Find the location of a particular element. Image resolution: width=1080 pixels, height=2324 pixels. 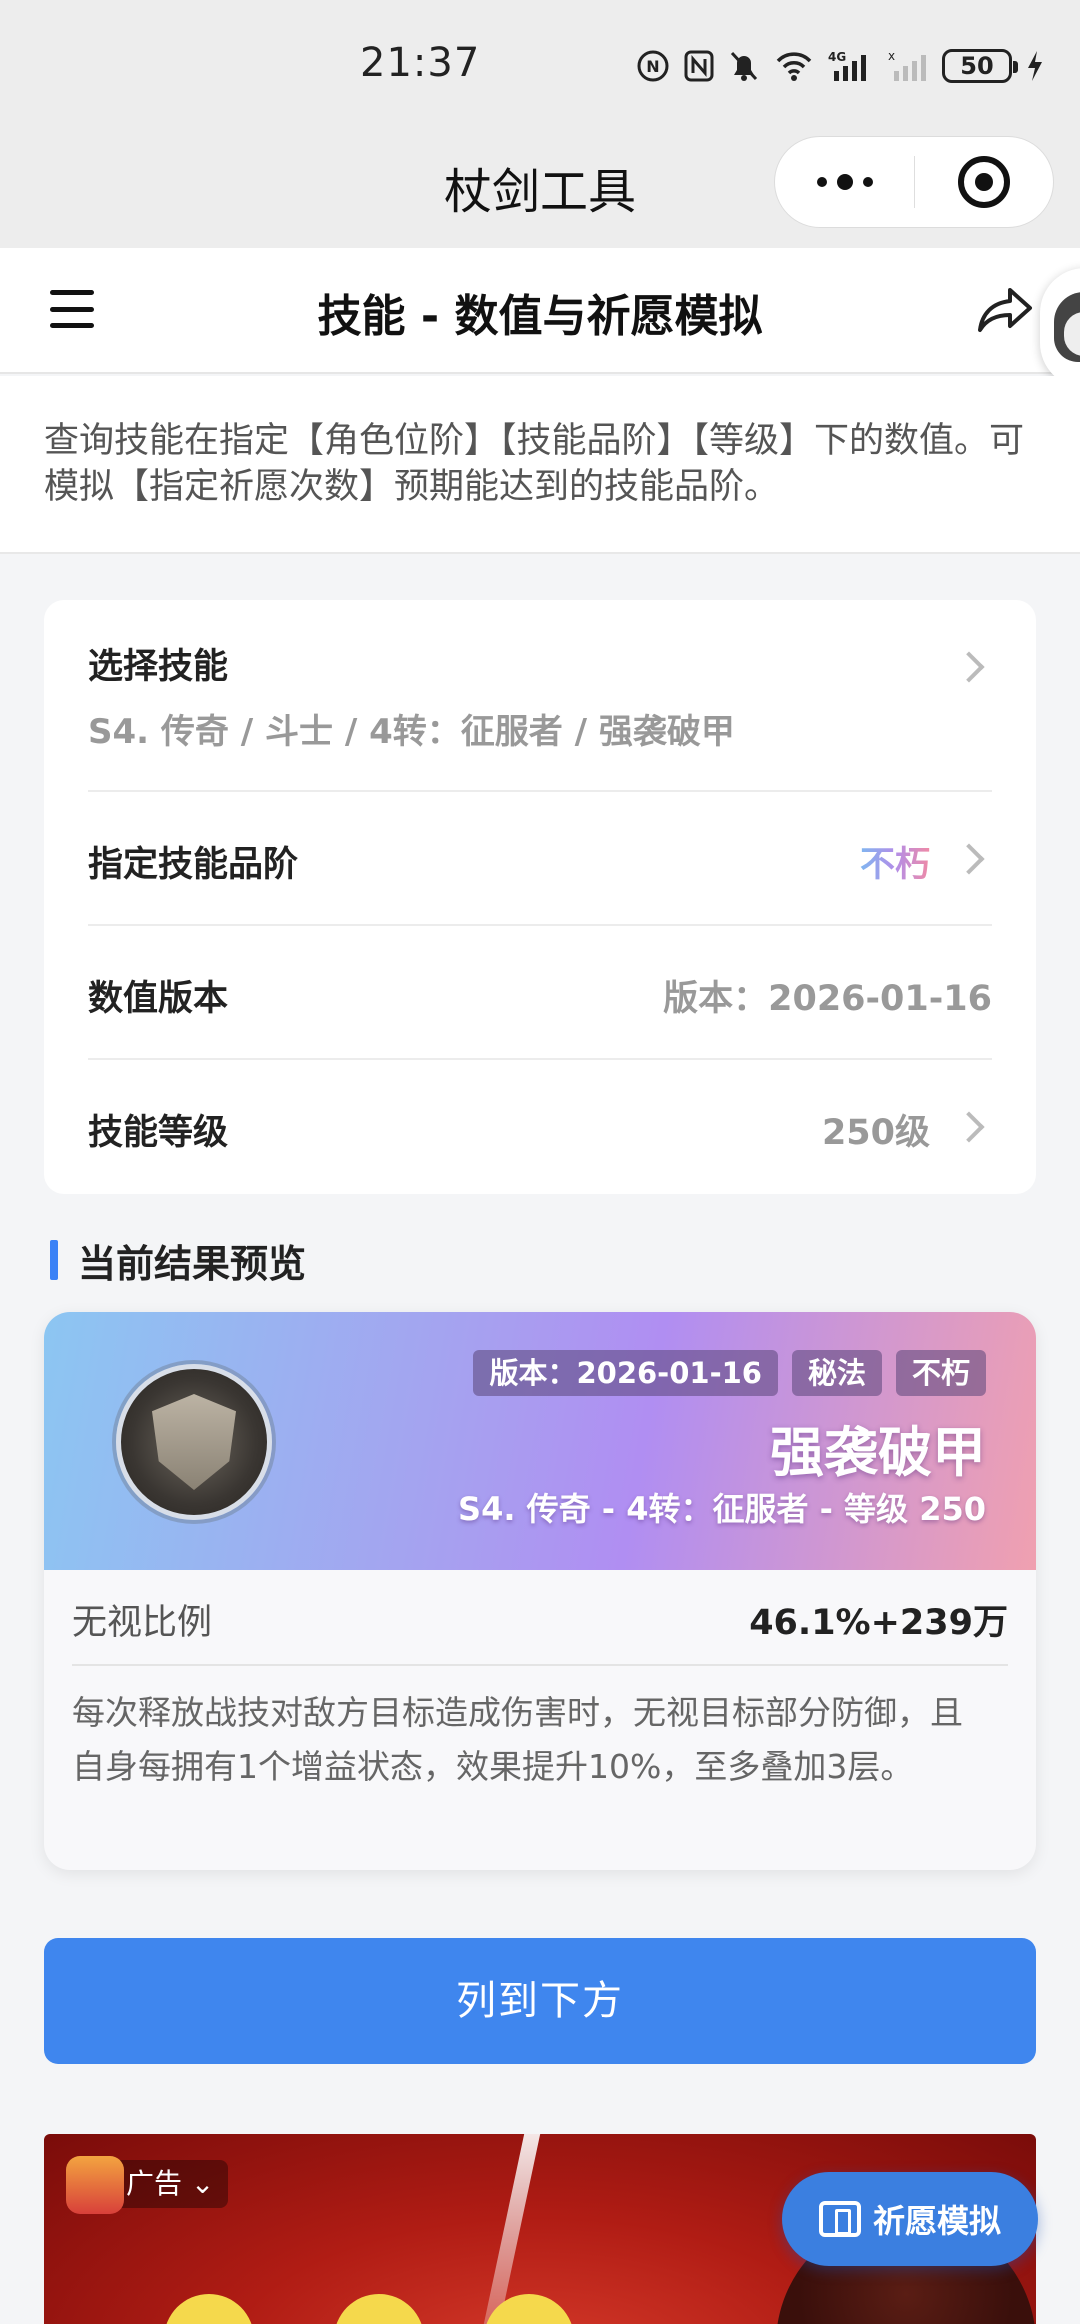

version-row: 数值版本 版本：2026-01-16 is located at coordinates (540, 993).